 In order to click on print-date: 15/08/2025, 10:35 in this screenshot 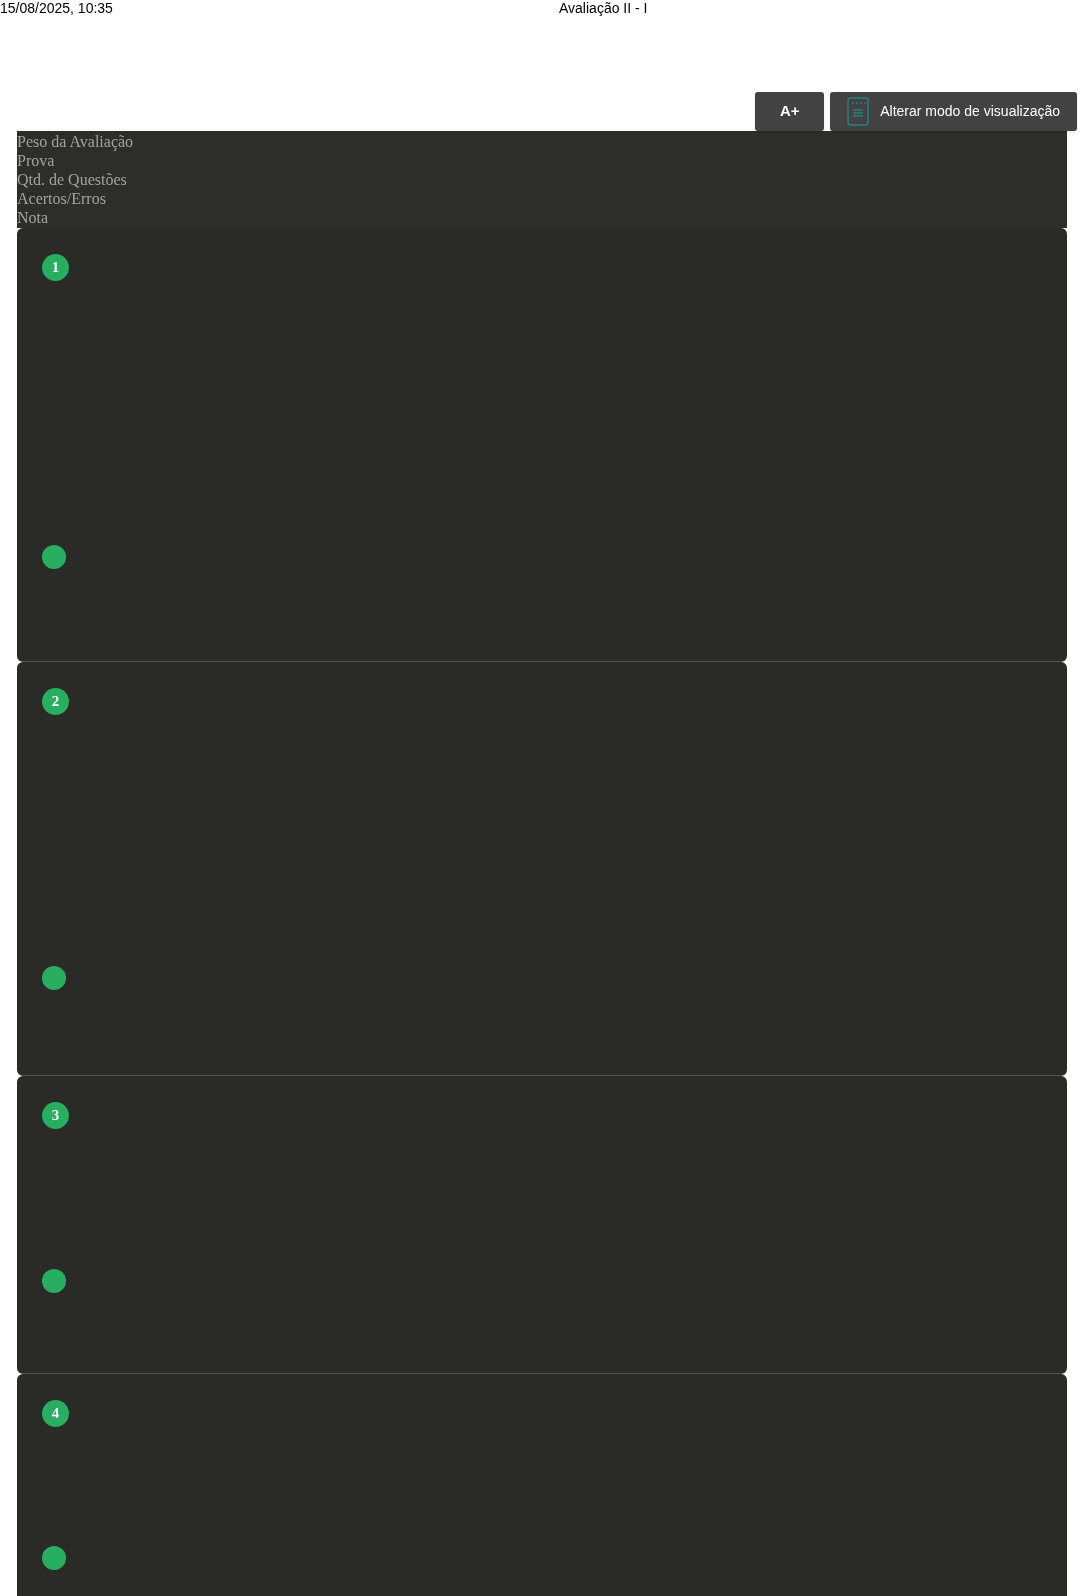, I will do `click(57, 7)`.